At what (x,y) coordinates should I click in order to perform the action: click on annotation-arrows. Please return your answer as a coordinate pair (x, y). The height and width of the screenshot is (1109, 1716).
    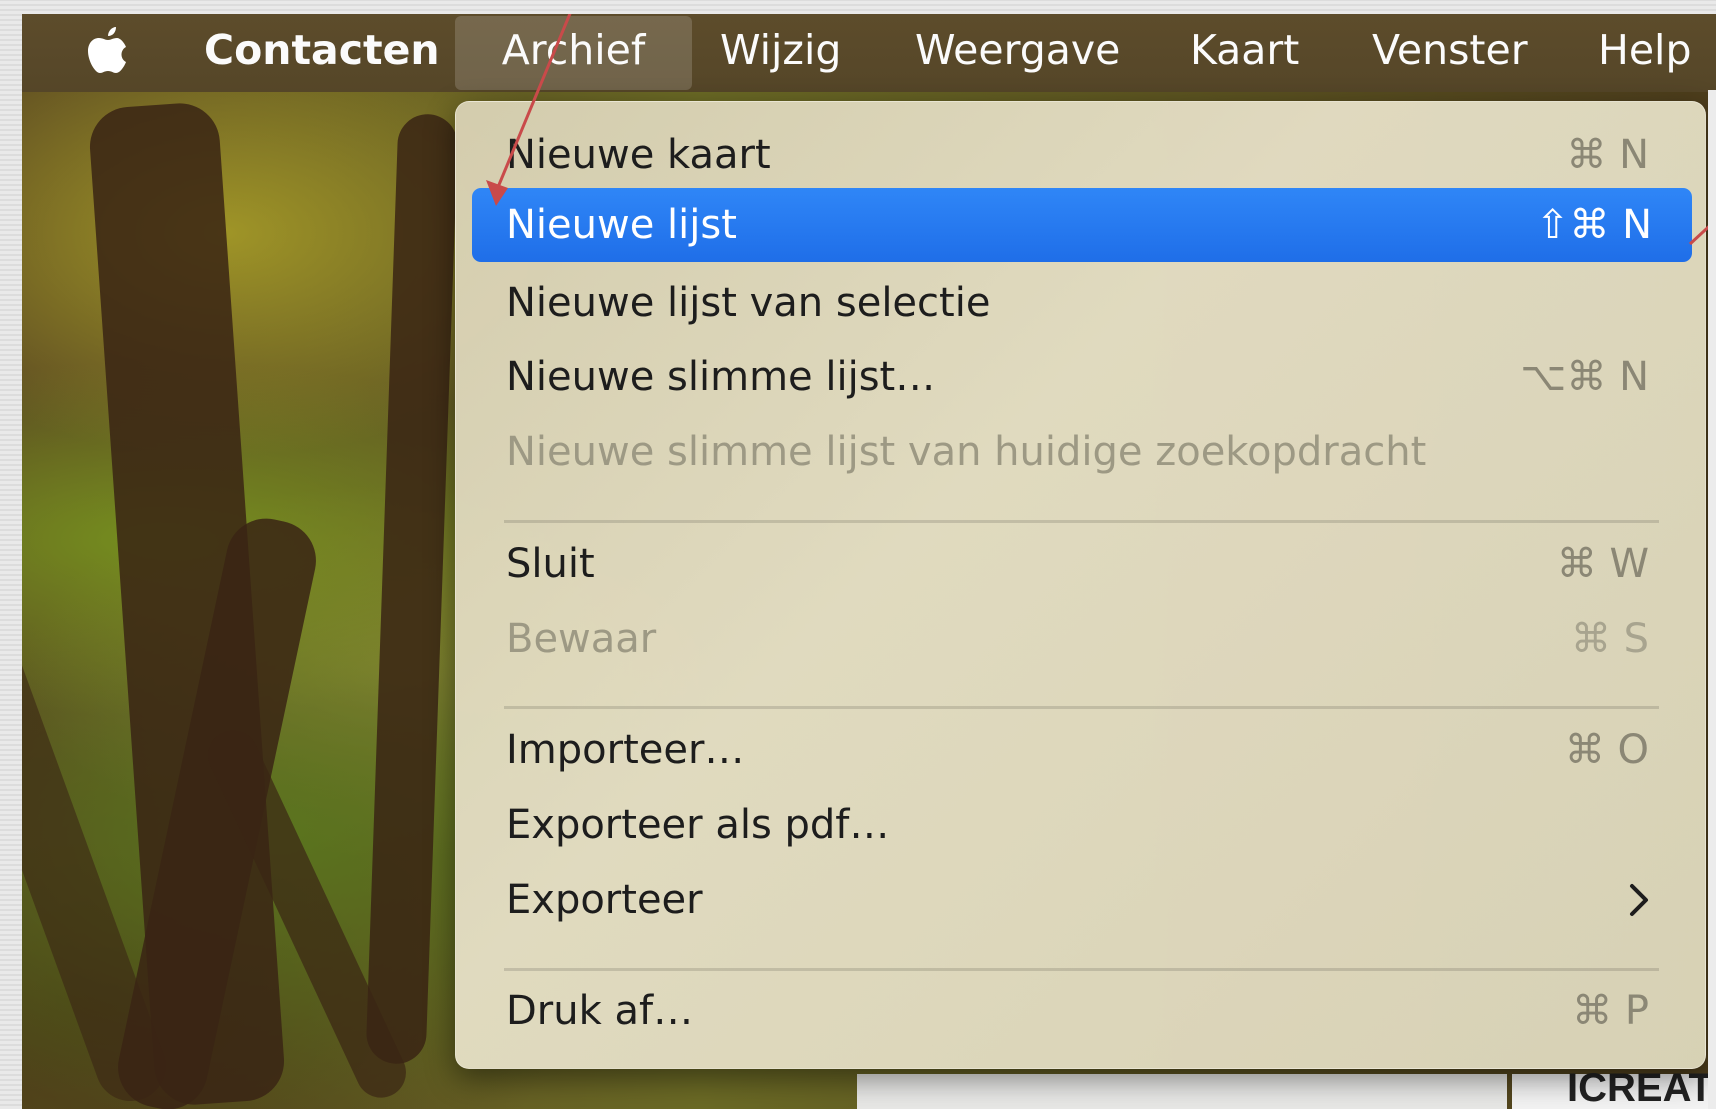
    Looking at the image, I should click on (1101, 130).